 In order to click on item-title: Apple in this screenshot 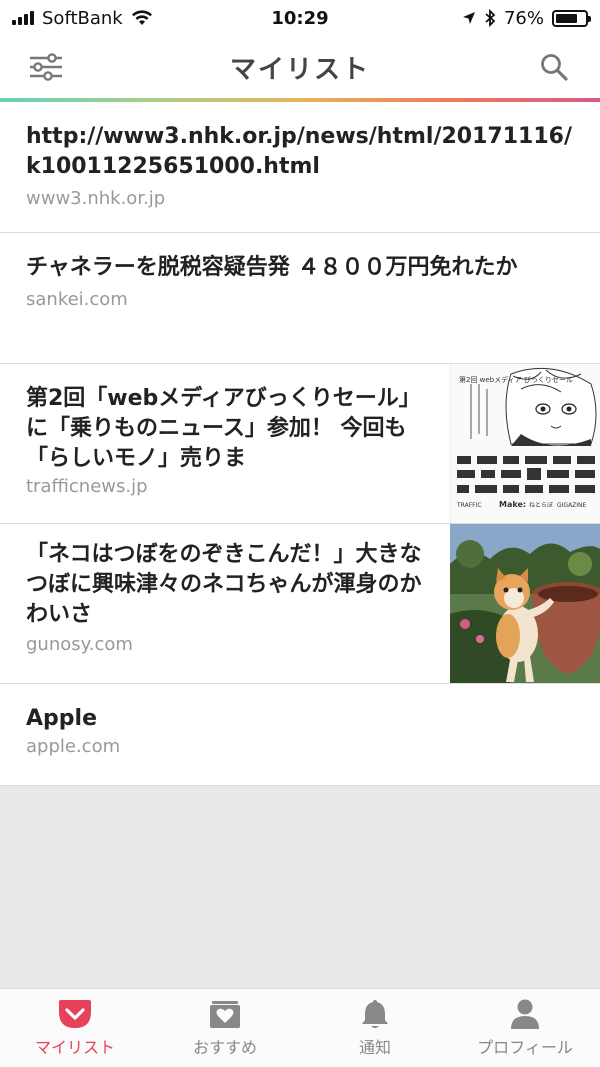, I will do `click(61, 718)`.